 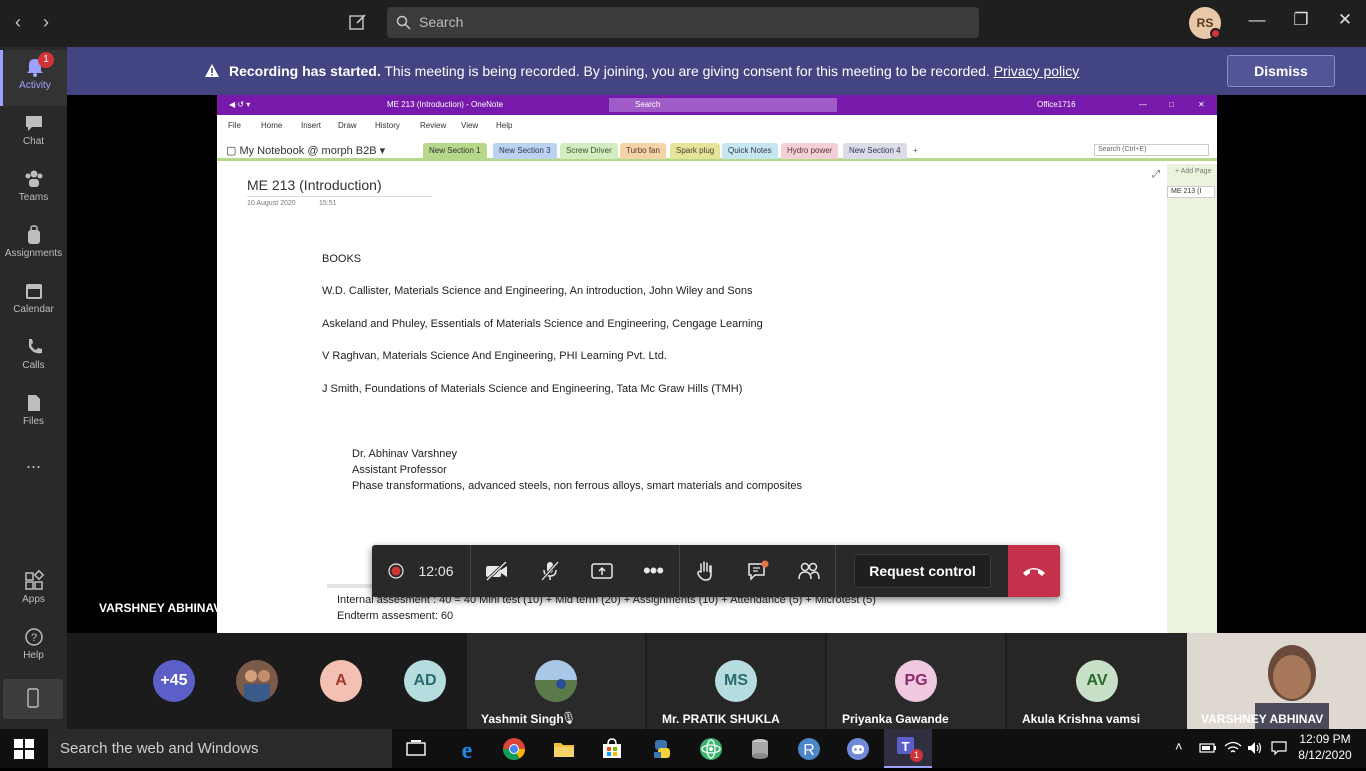 I want to click on rail-label: Chat, so click(x=33, y=141).